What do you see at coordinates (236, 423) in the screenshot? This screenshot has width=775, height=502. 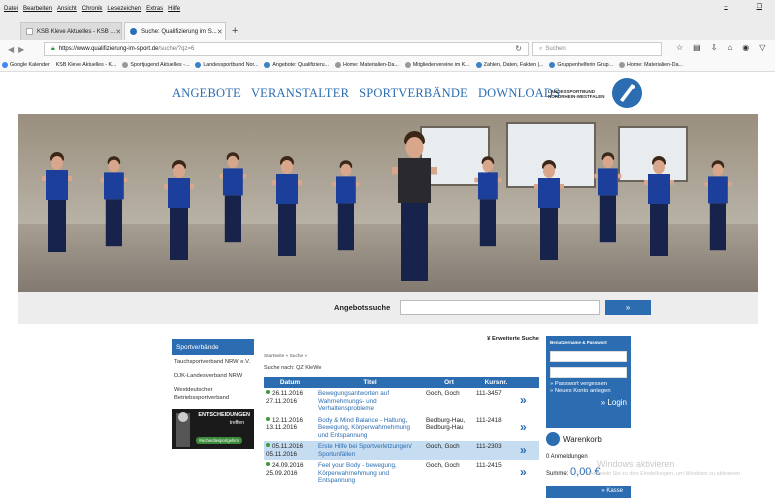 I see `banner-subtitle: treffen` at bounding box center [236, 423].